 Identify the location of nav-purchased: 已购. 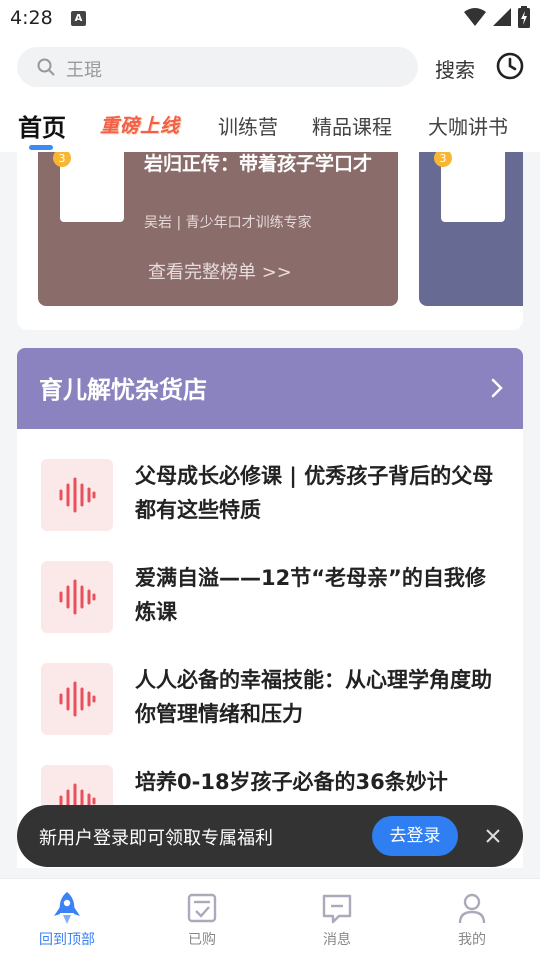
(202, 920).